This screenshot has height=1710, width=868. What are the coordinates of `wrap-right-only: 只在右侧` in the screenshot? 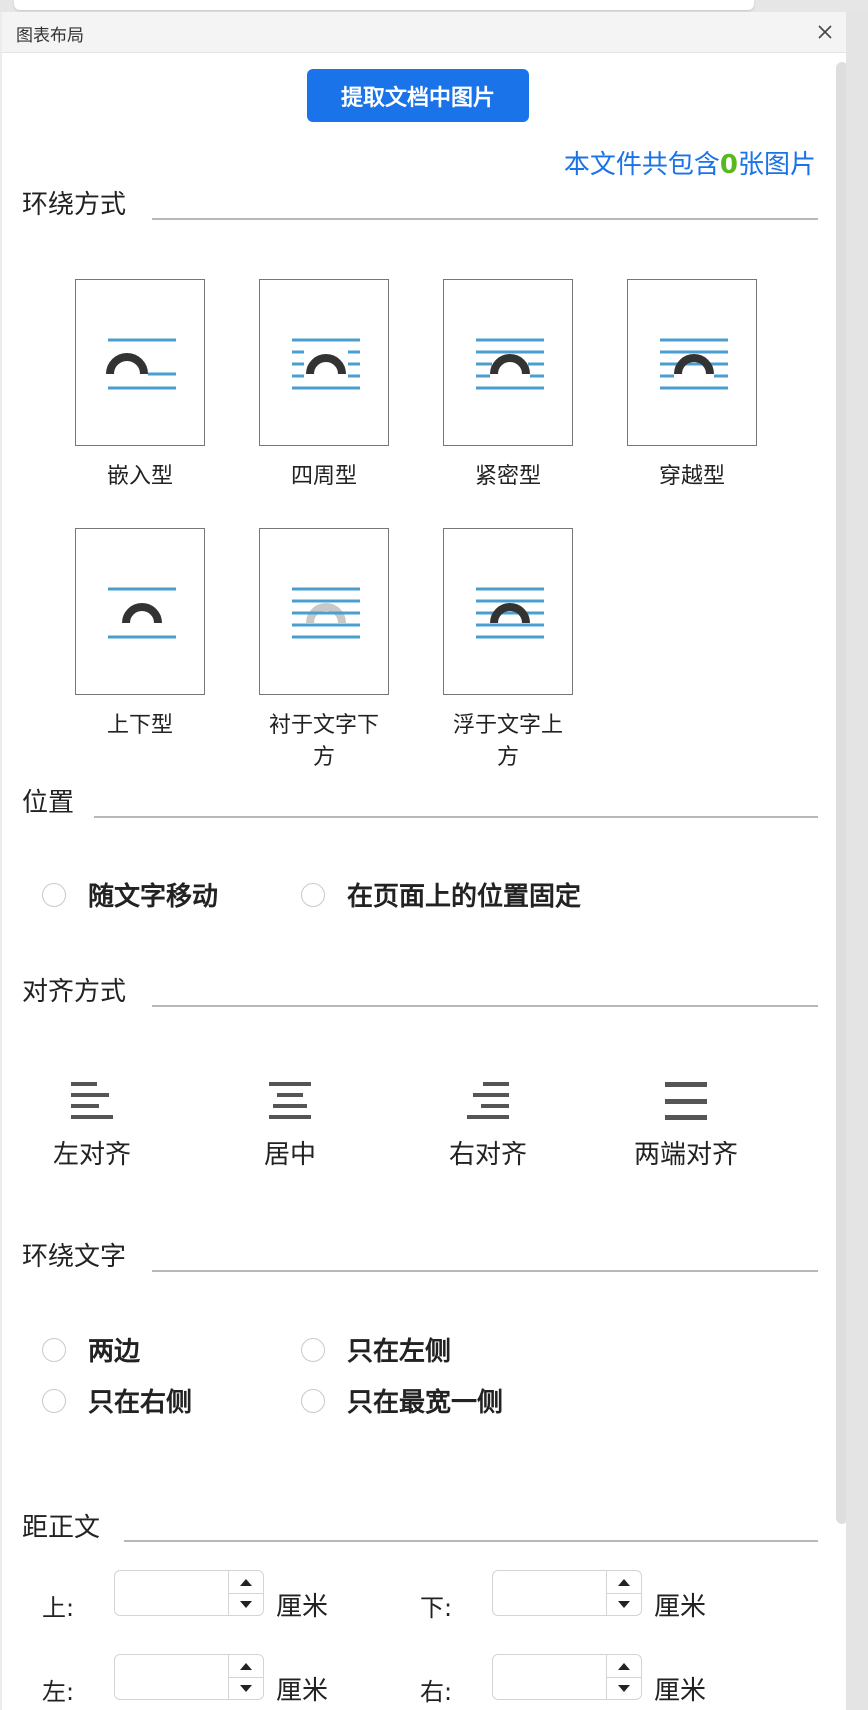 It's located at (117, 1400).